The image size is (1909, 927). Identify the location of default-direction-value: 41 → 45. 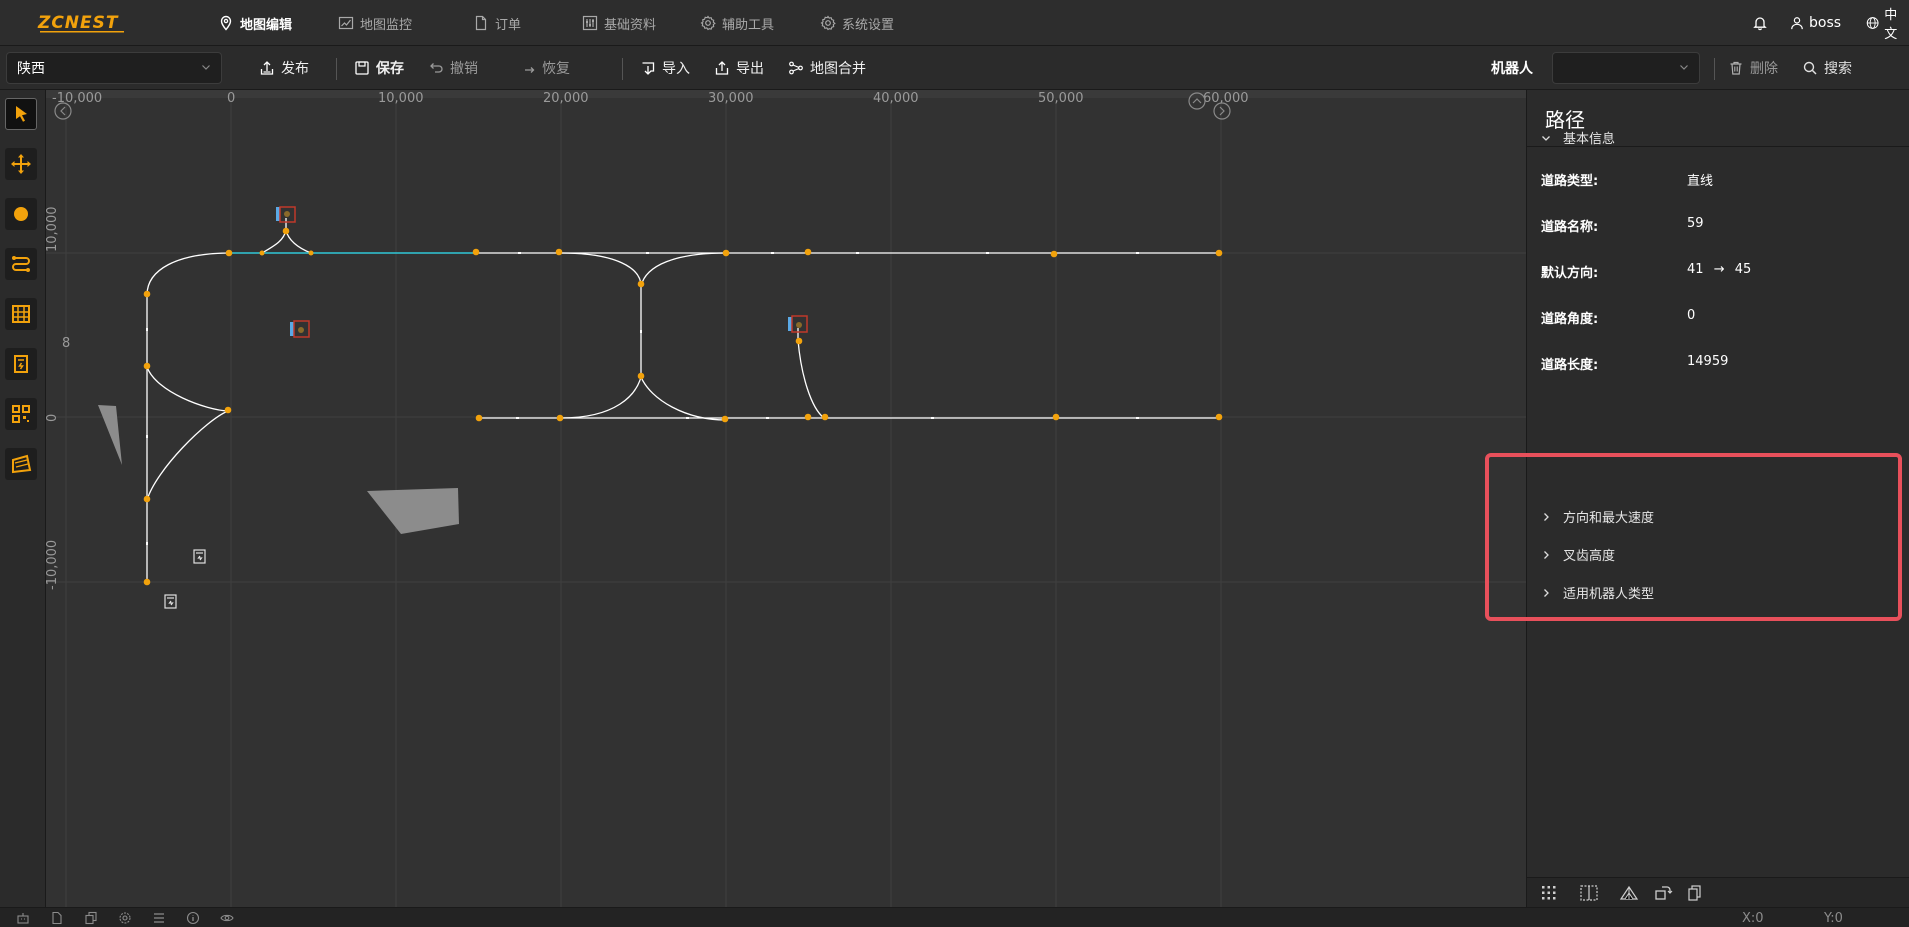
(1719, 269).